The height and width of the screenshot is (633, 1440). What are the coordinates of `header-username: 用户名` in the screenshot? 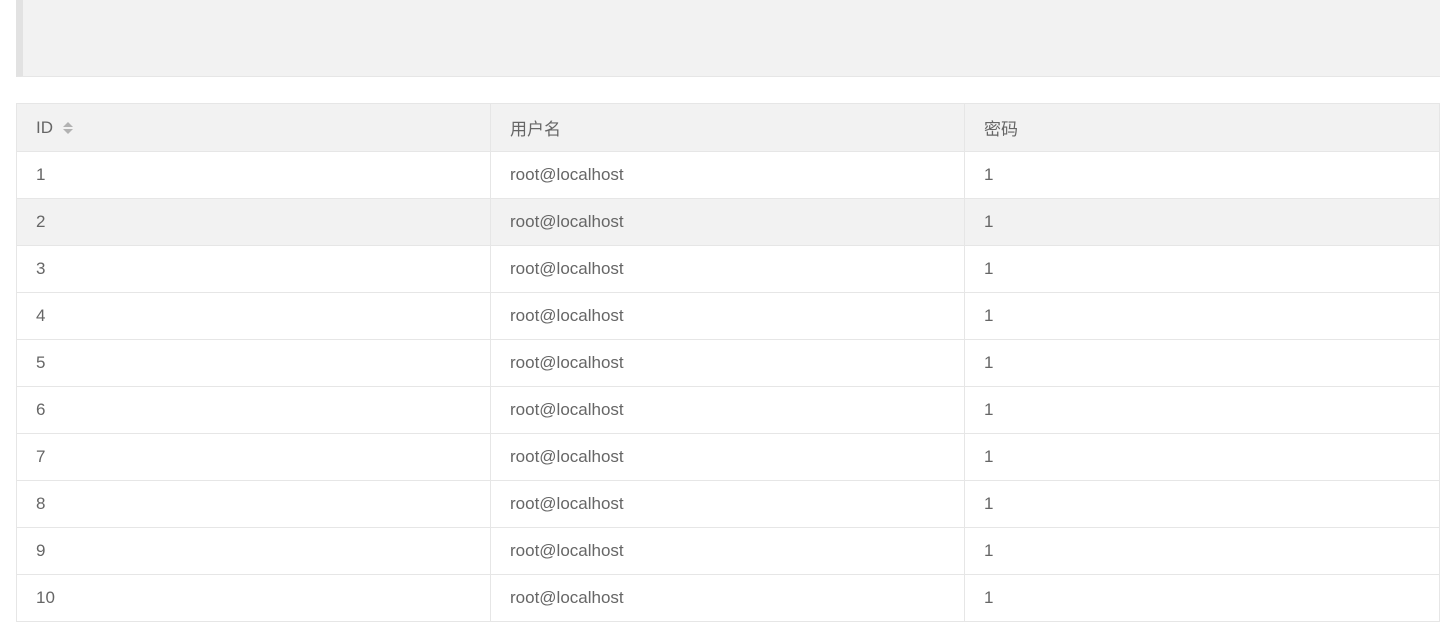 It's located at (727, 127).